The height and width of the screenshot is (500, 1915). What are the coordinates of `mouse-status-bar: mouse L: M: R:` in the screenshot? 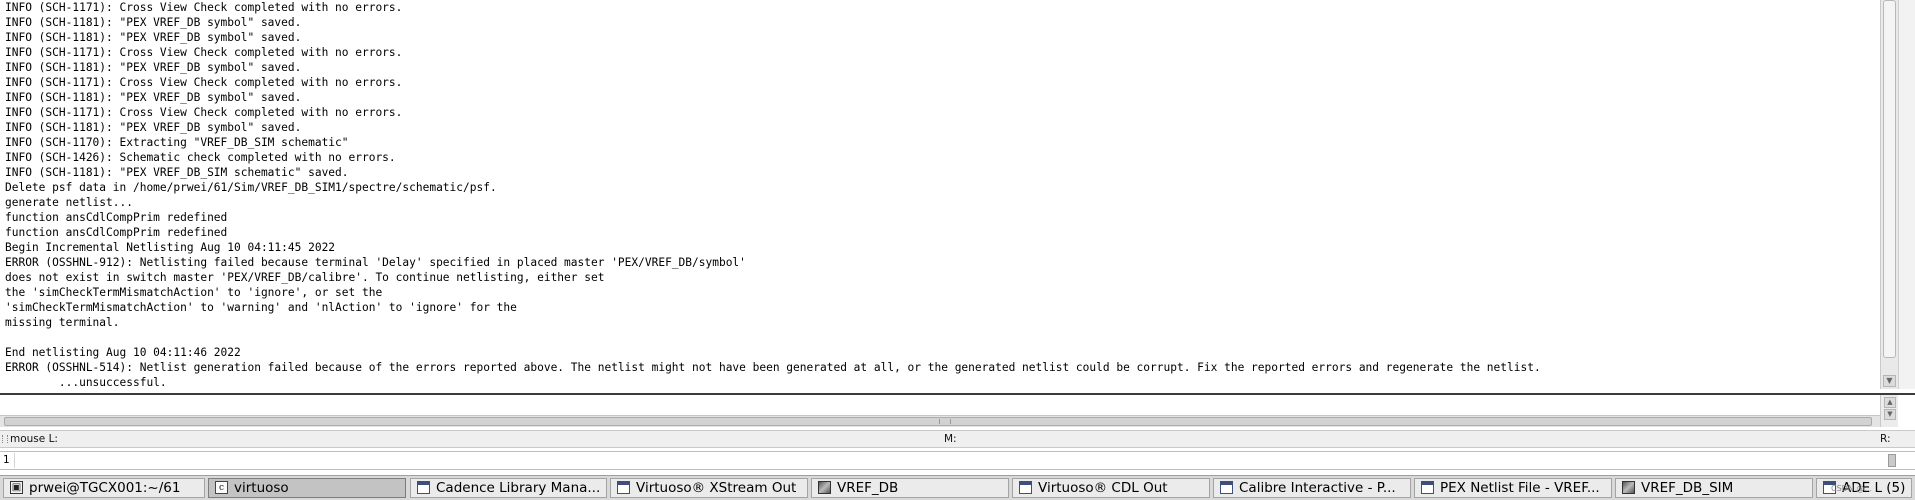 It's located at (957, 439).